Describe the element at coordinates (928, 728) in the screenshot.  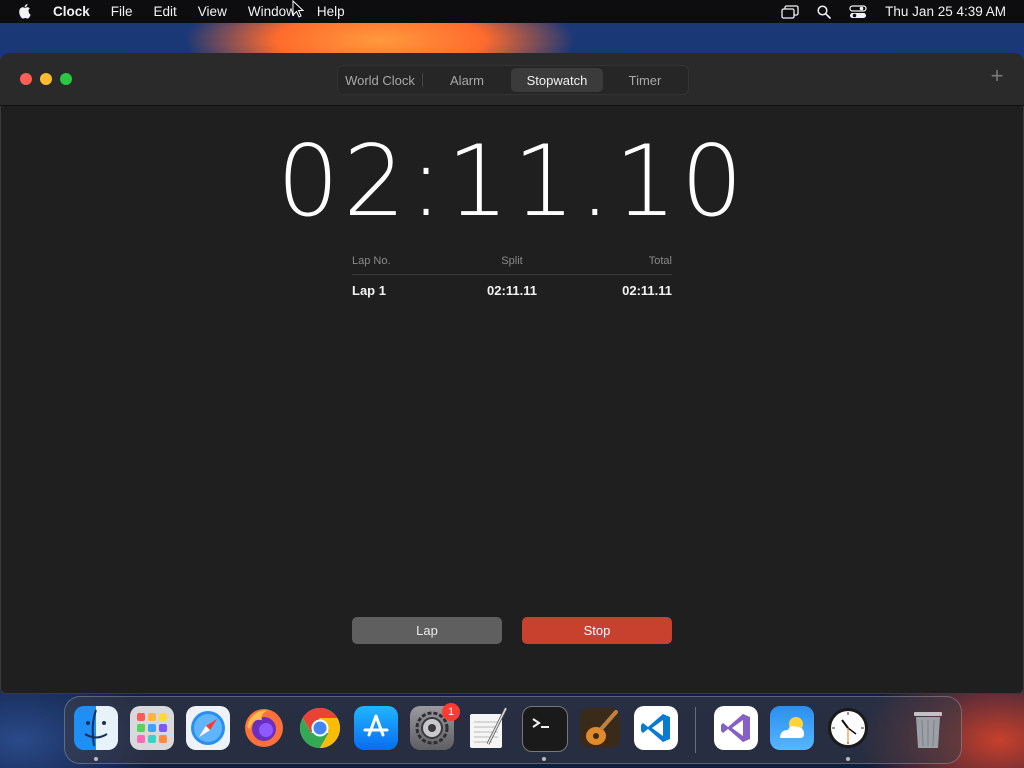
I see `trash-icon` at that location.